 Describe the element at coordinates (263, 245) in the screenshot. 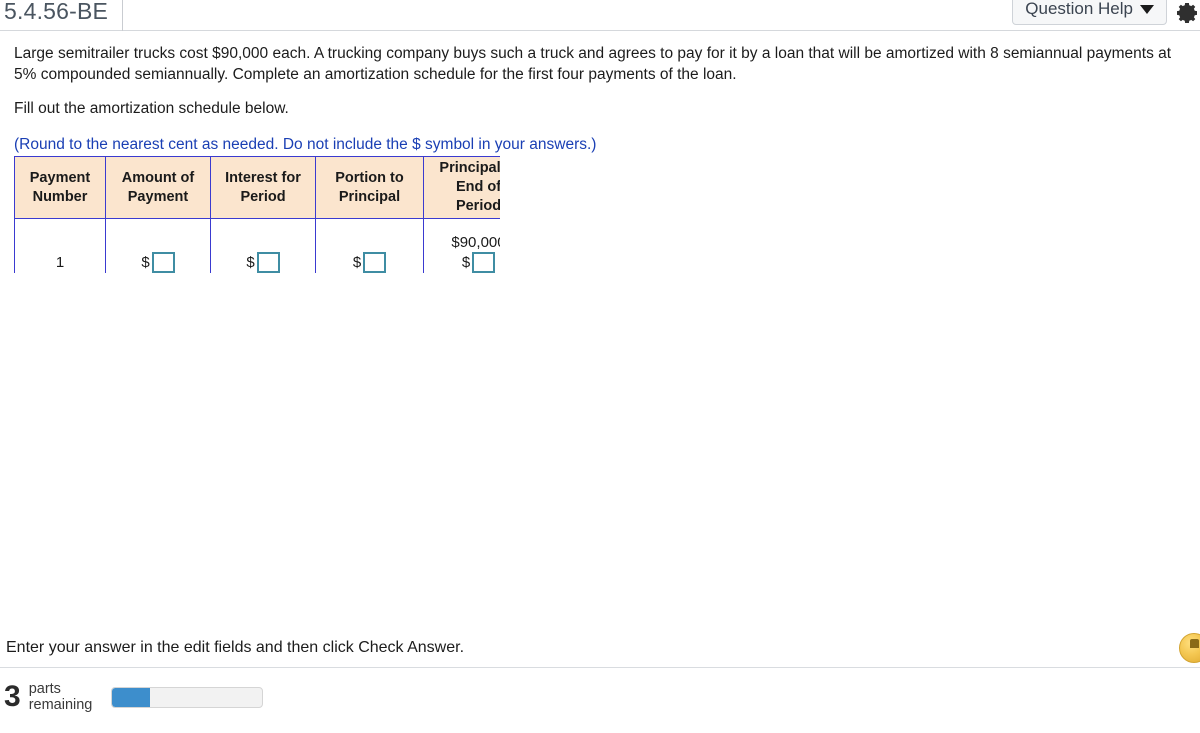

I see `cell-interest-for-period: $` at that location.